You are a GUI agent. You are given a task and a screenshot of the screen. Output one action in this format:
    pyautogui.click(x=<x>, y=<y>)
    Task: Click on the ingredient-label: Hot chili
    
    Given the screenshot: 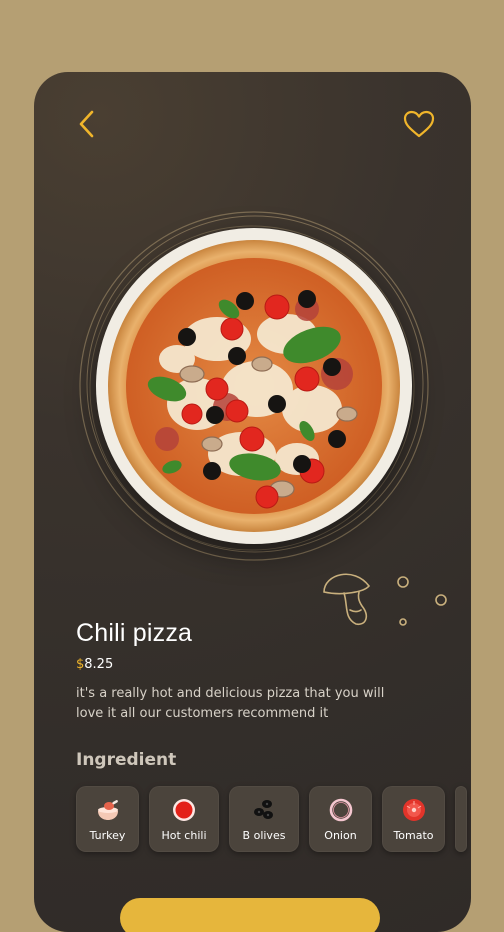 What is the action you would take?
    pyautogui.click(x=184, y=835)
    